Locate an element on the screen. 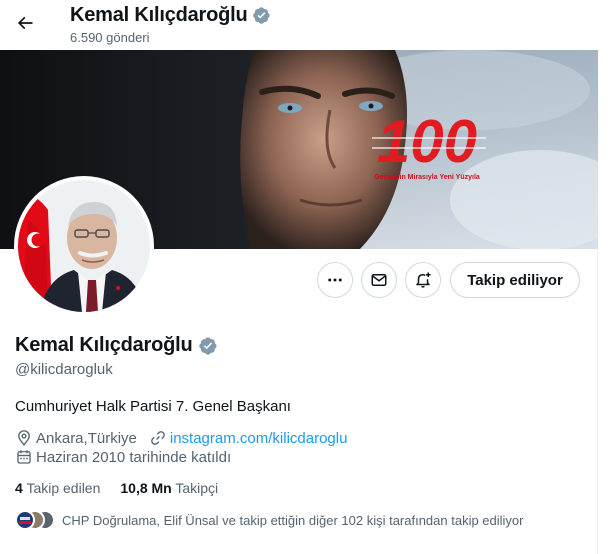 This screenshot has width=612, height=554. avatar is located at coordinates (84, 246).